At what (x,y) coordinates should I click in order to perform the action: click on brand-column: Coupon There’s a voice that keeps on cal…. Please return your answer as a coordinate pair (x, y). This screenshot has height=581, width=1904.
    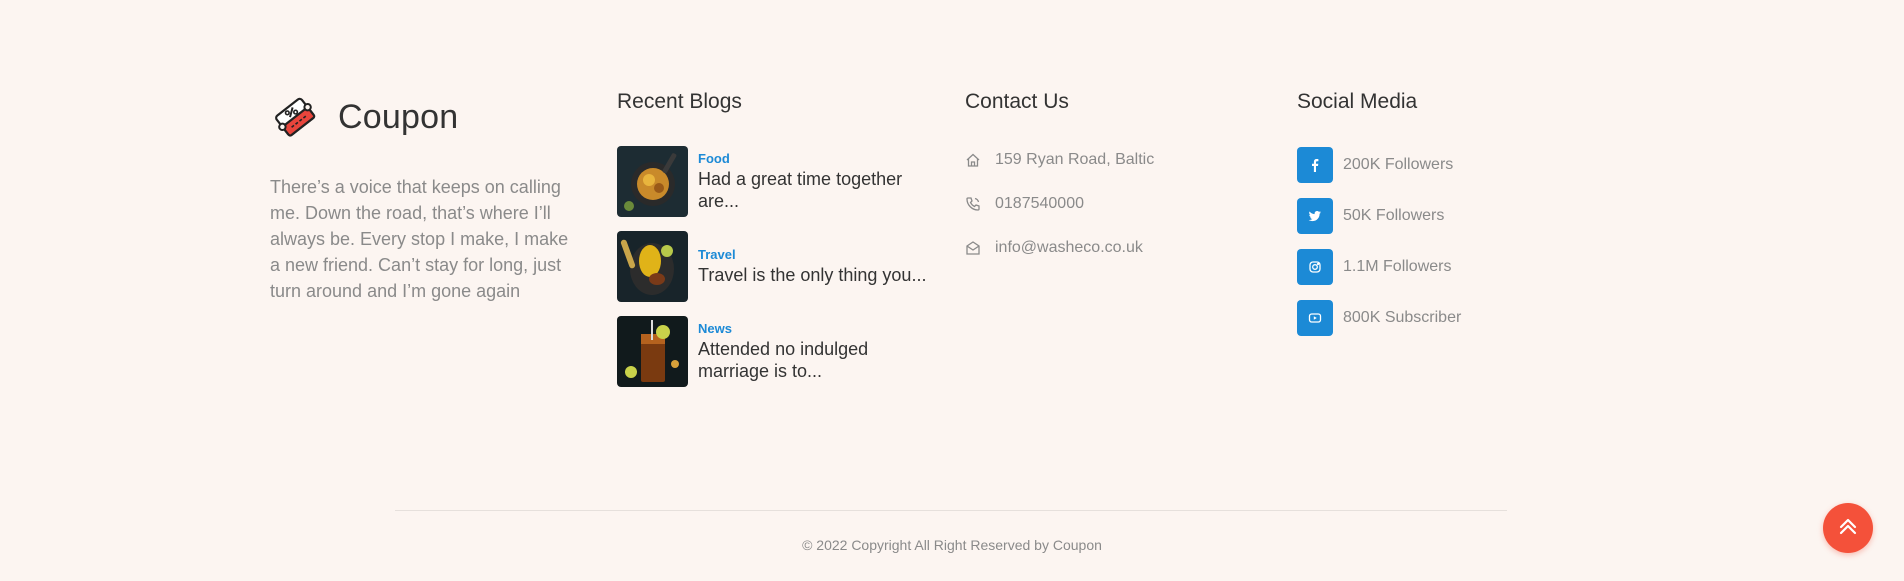
    Looking at the image, I should click on (425, 198).